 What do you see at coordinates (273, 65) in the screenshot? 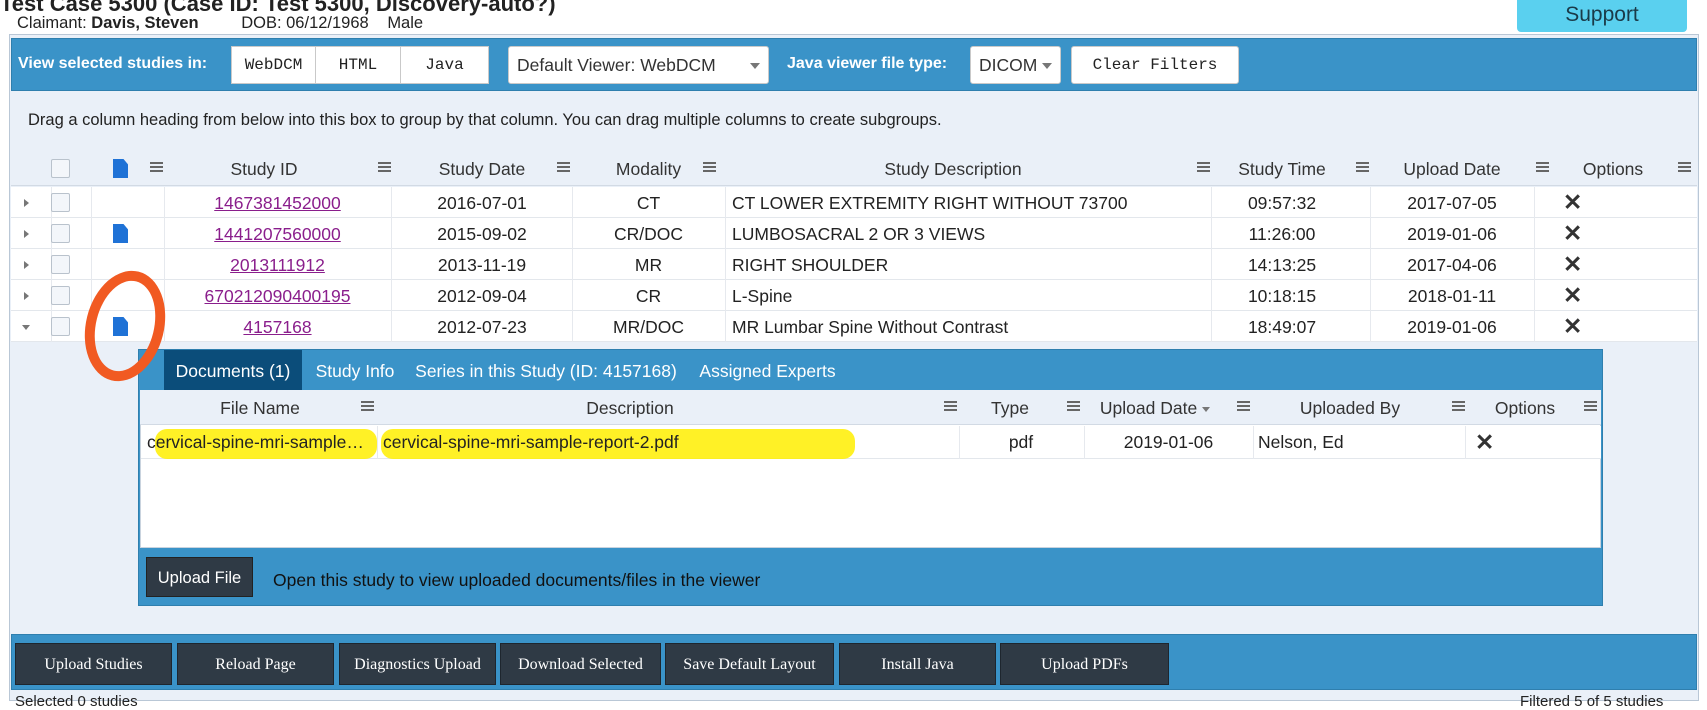
I see `view-webdcm-button: WebDCM` at bounding box center [273, 65].